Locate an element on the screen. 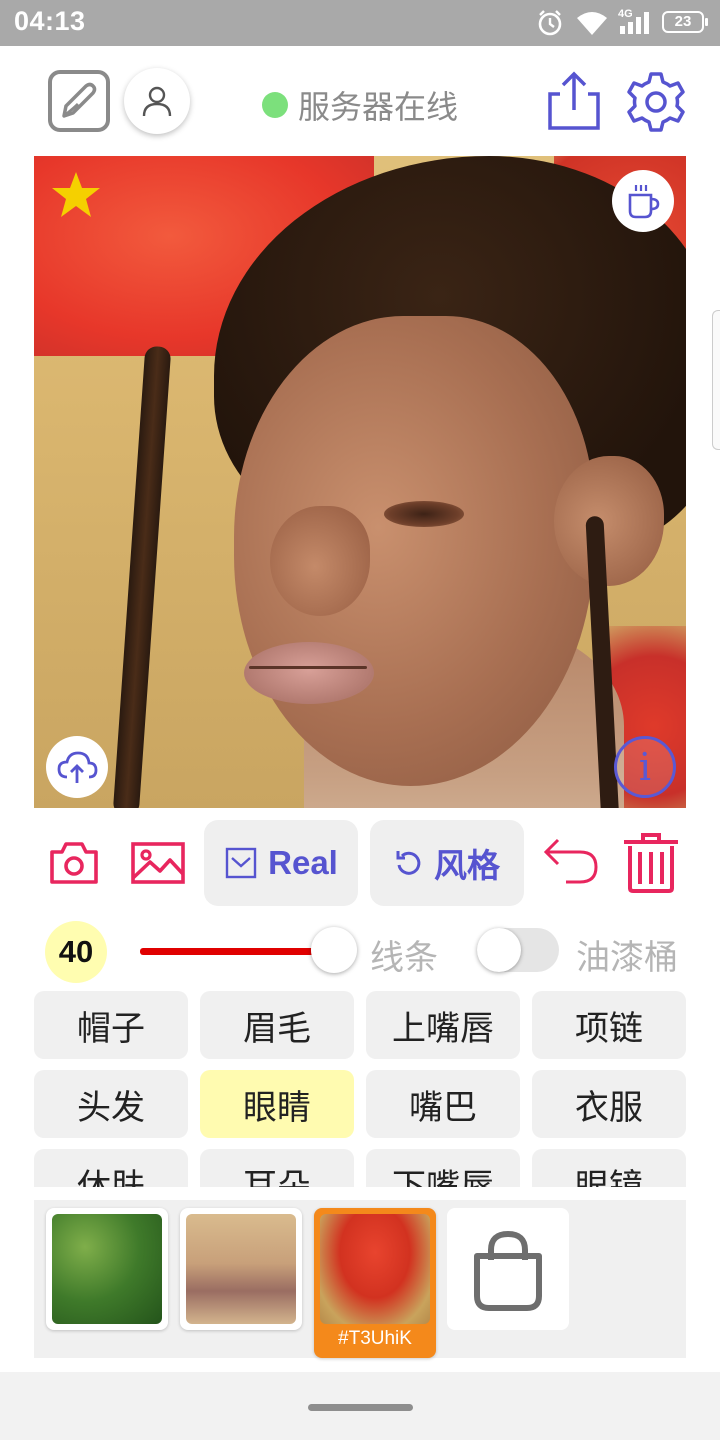 The height and width of the screenshot is (1440, 720). cloud-upload-button is located at coordinates (77, 767).